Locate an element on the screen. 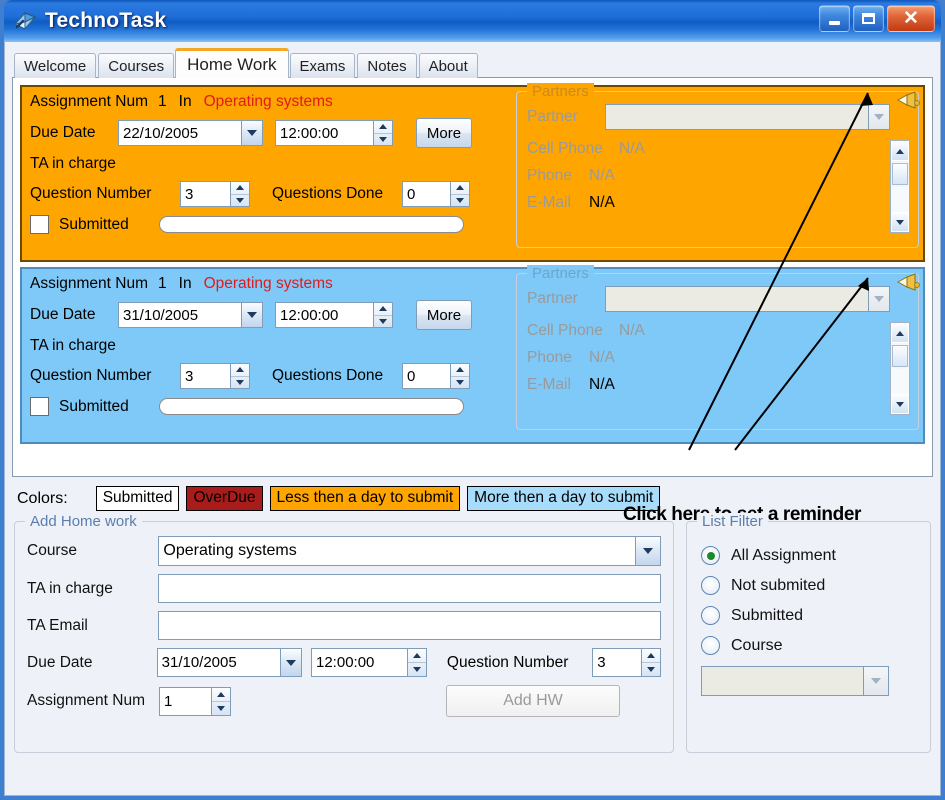  add-assignment-num-spinner: 1 is located at coordinates (195, 701).